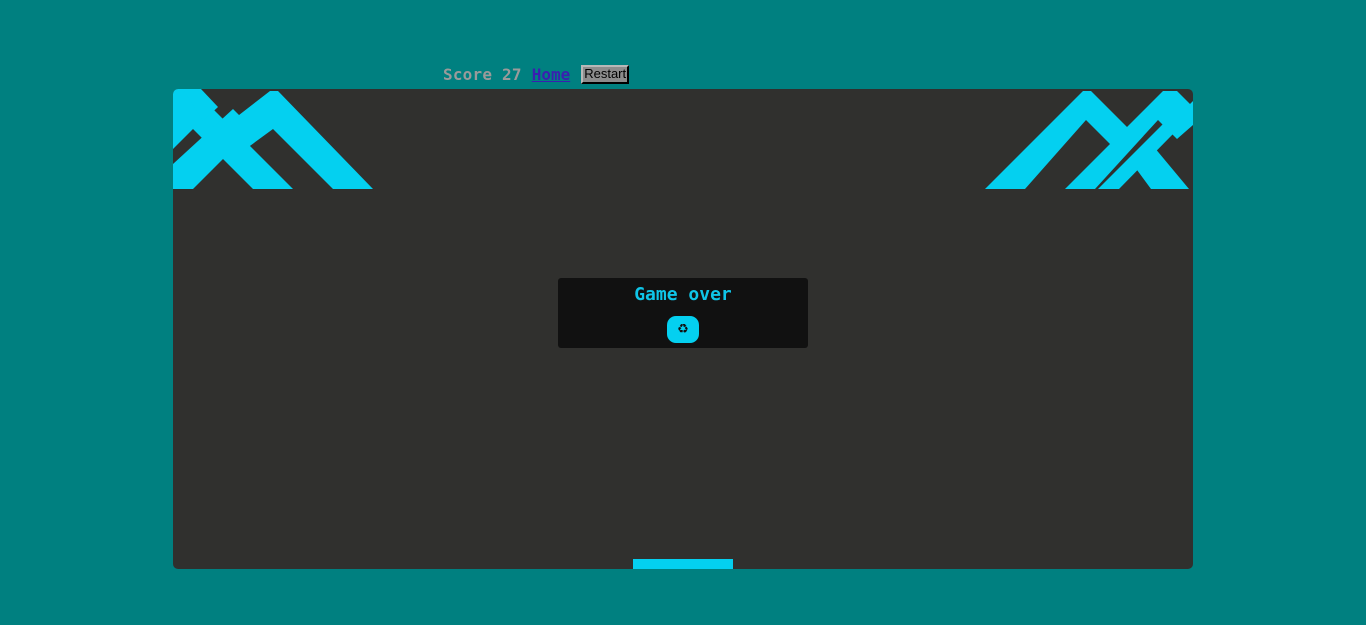  Describe the element at coordinates (468, 74) in the screenshot. I see `score-label: Score` at that location.